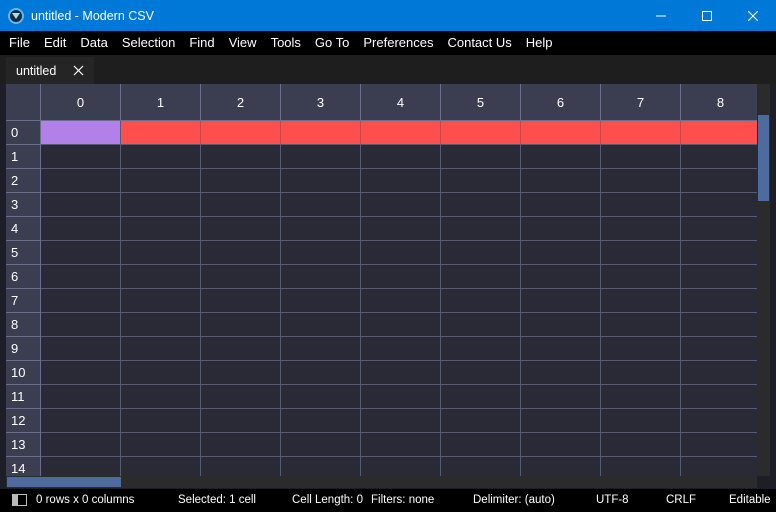 The image size is (776, 512). Describe the element at coordinates (19, 500) in the screenshot. I see `panel-toggle-icon` at that location.